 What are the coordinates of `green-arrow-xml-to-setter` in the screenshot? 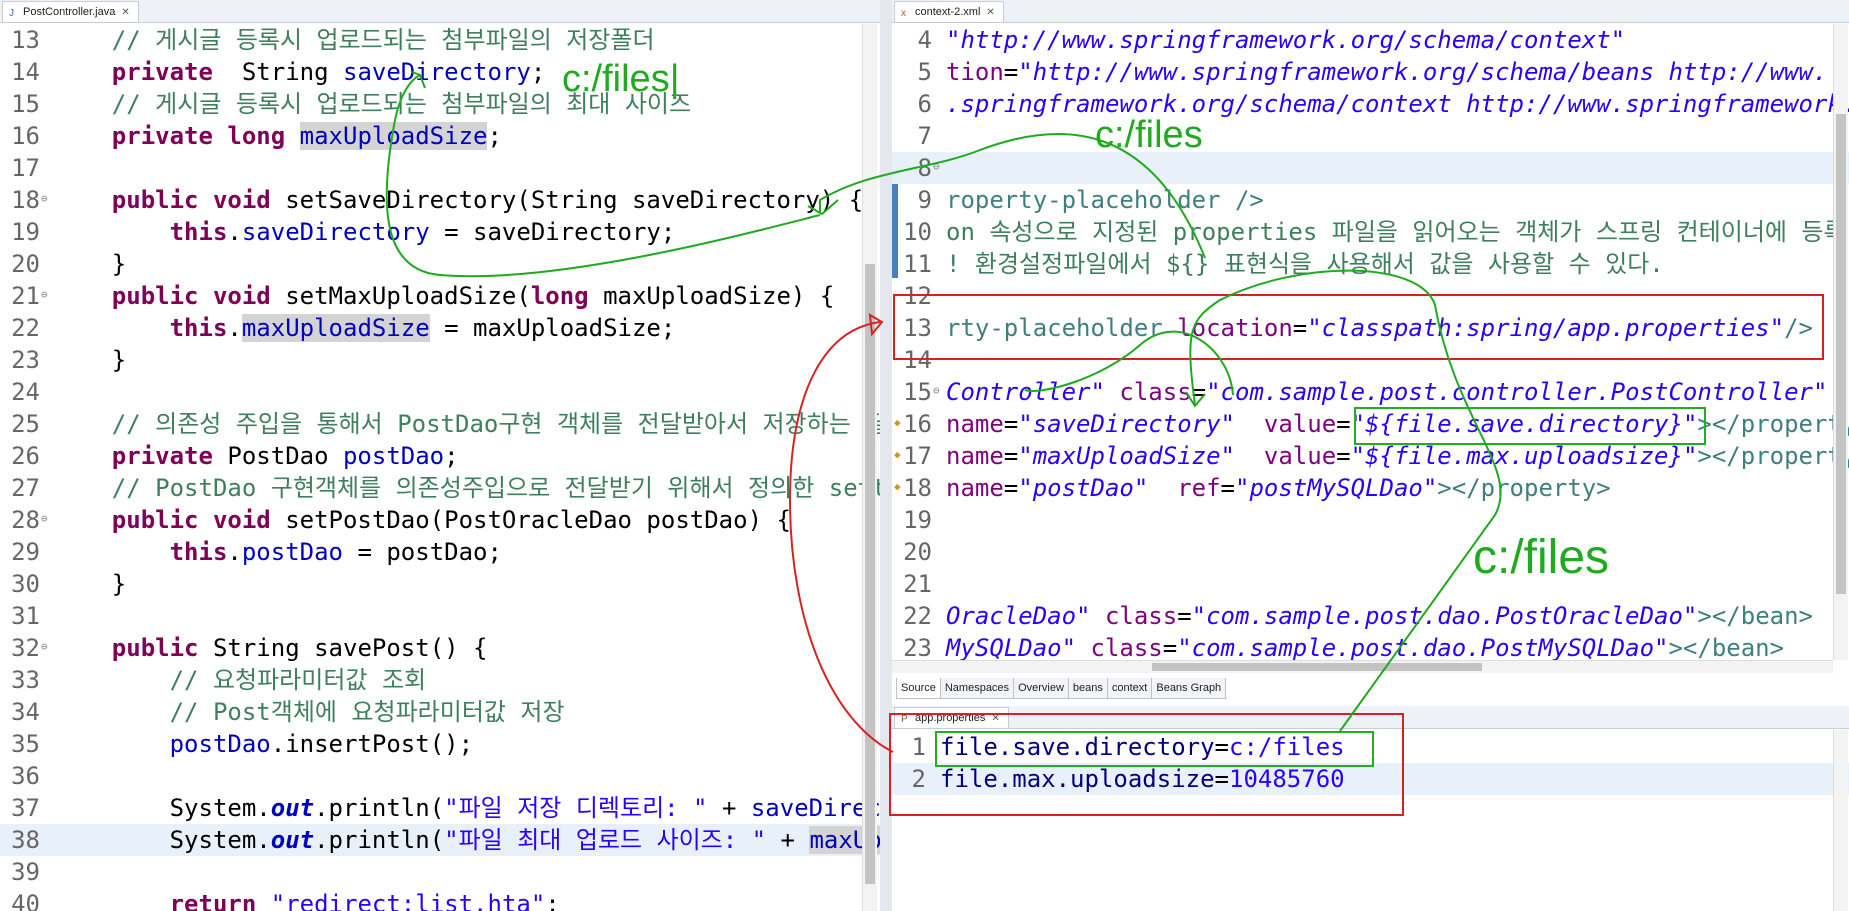 It's located at (1012, 196).